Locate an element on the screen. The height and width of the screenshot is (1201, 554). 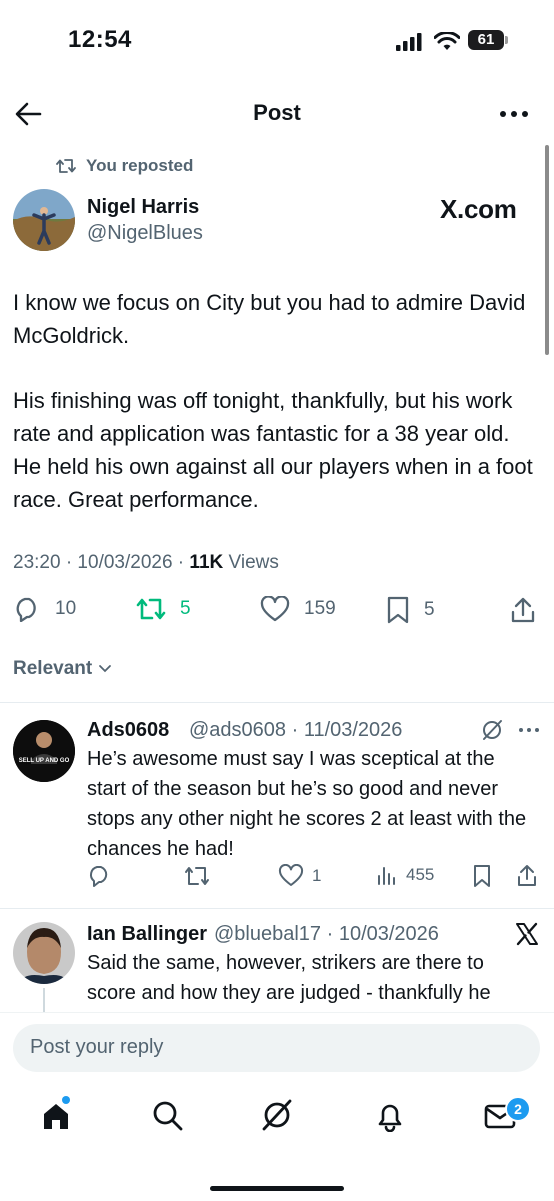
bookmark-icon is located at coordinates (398, 610).